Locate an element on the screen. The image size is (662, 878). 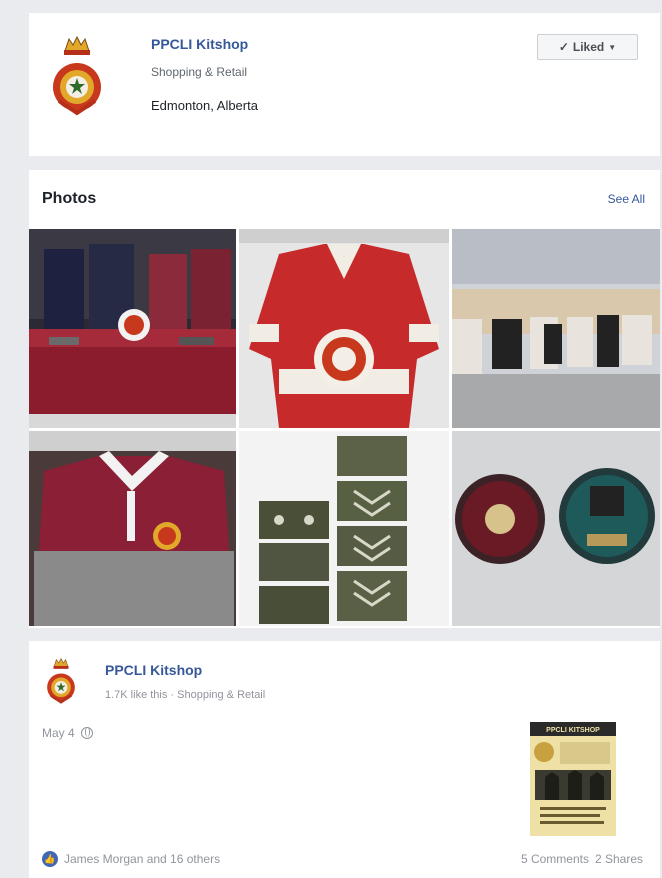
checkmark-icon: ✓ is located at coordinates (563, 47).